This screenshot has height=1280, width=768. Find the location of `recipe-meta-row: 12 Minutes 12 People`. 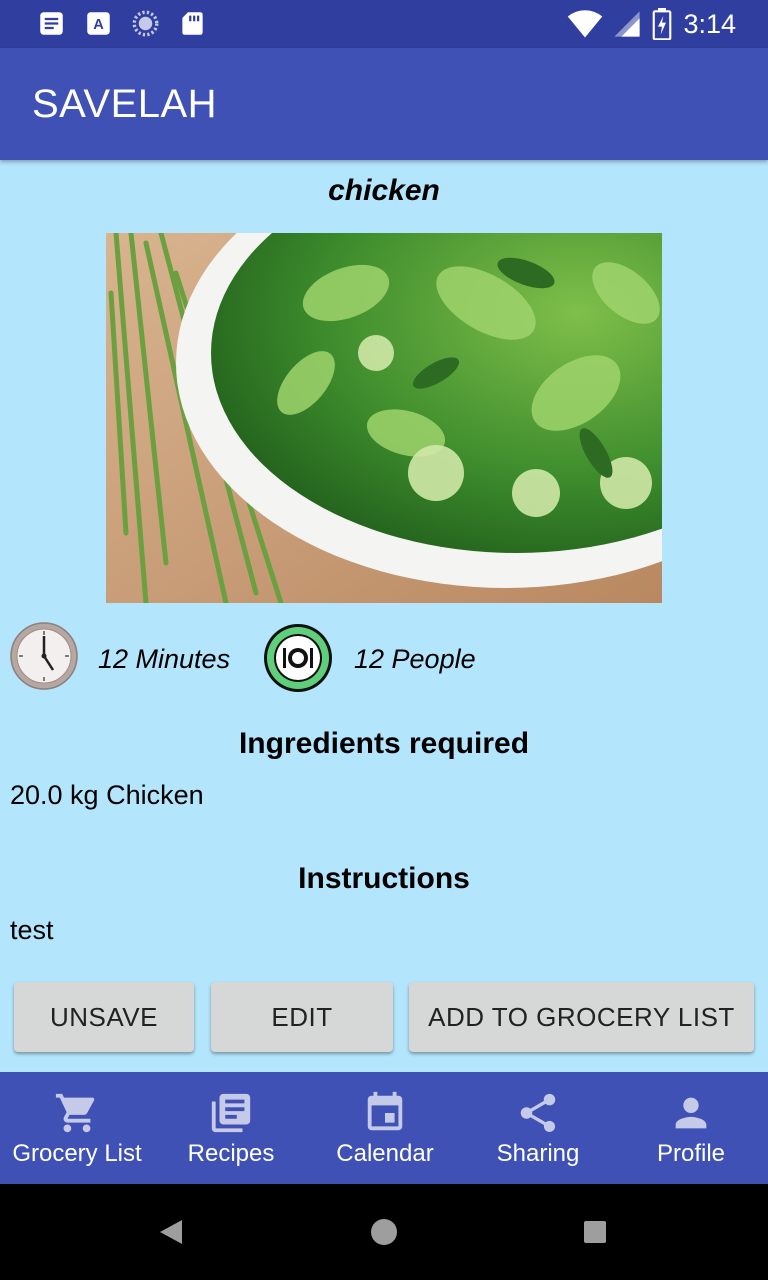

recipe-meta-row: 12 Minutes 12 People is located at coordinates (384, 660).